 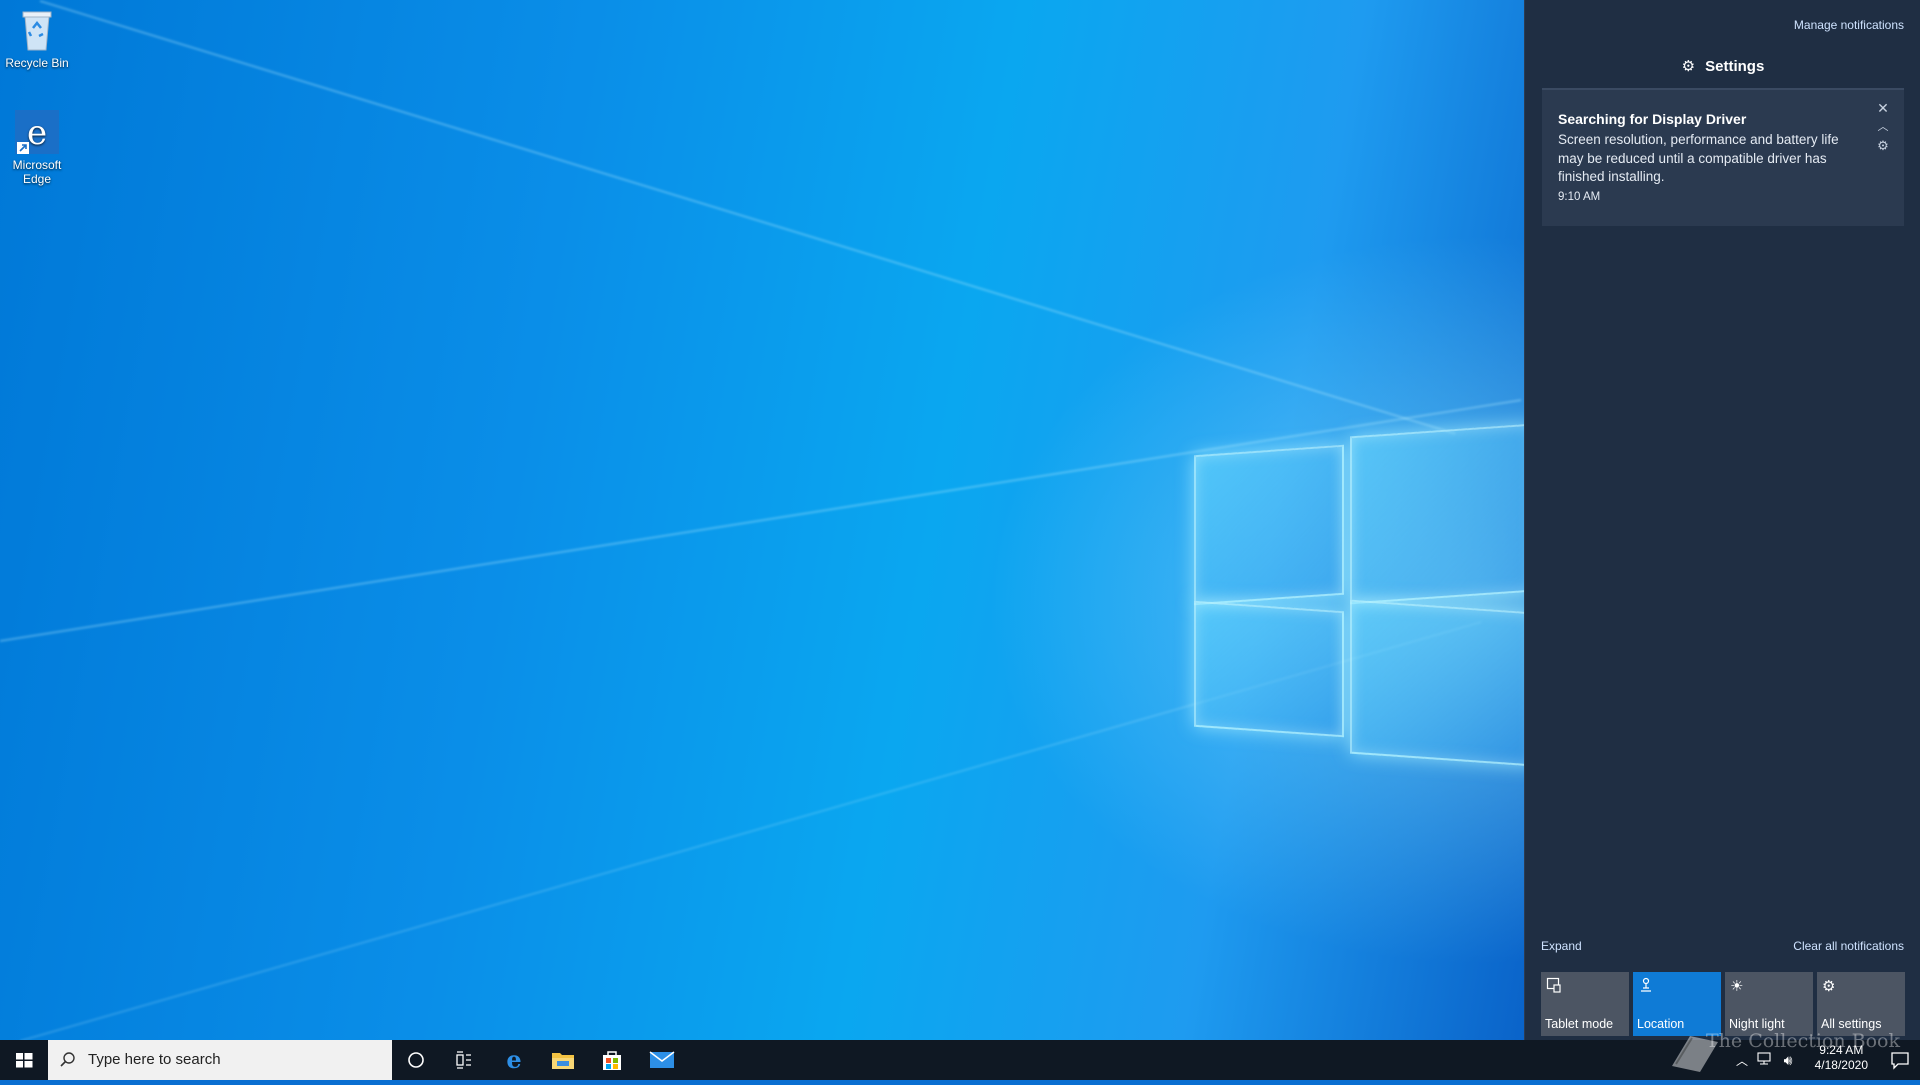 What do you see at coordinates (1803, 1041) in the screenshot?
I see `watermark-text: The Collection Book` at bounding box center [1803, 1041].